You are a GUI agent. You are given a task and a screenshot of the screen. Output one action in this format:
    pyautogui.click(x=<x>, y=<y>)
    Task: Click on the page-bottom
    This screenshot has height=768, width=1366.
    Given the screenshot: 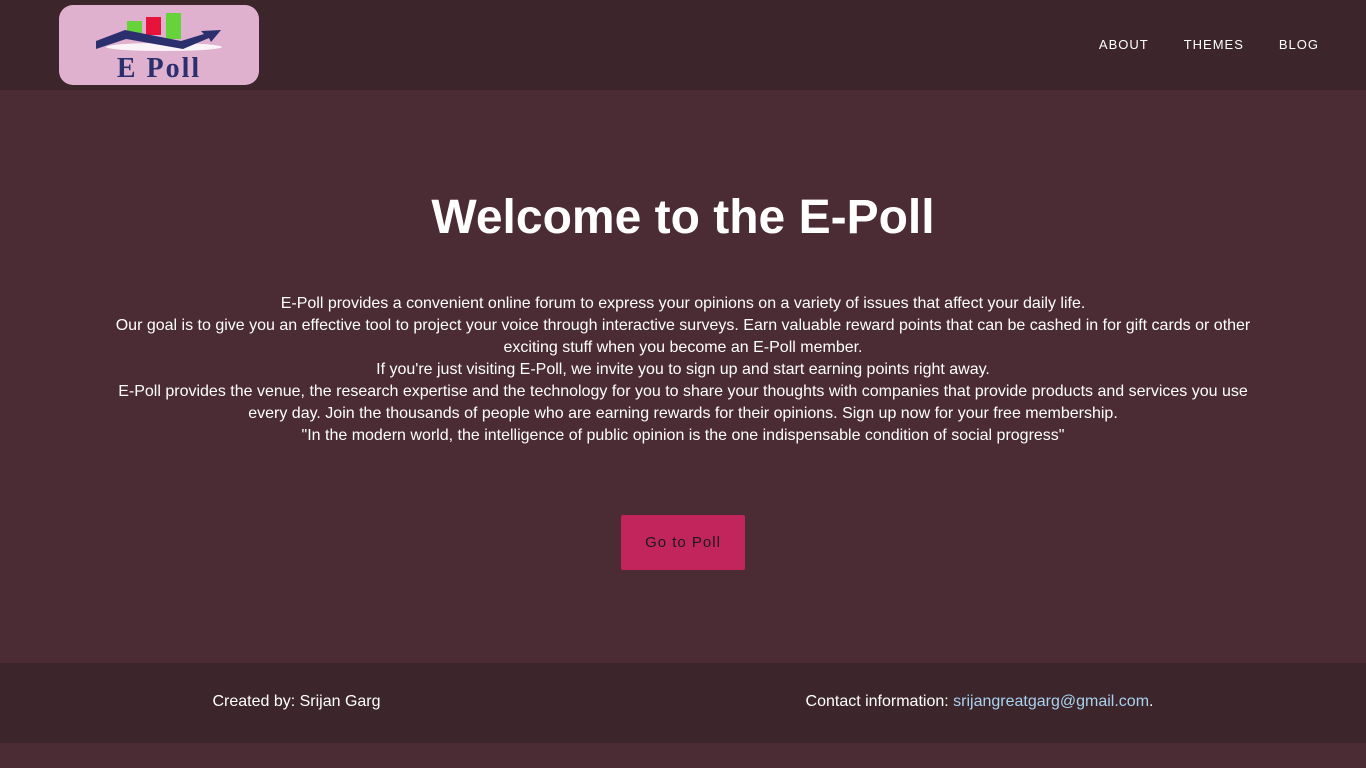 What is the action you would take?
    pyautogui.click(x=683, y=755)
    